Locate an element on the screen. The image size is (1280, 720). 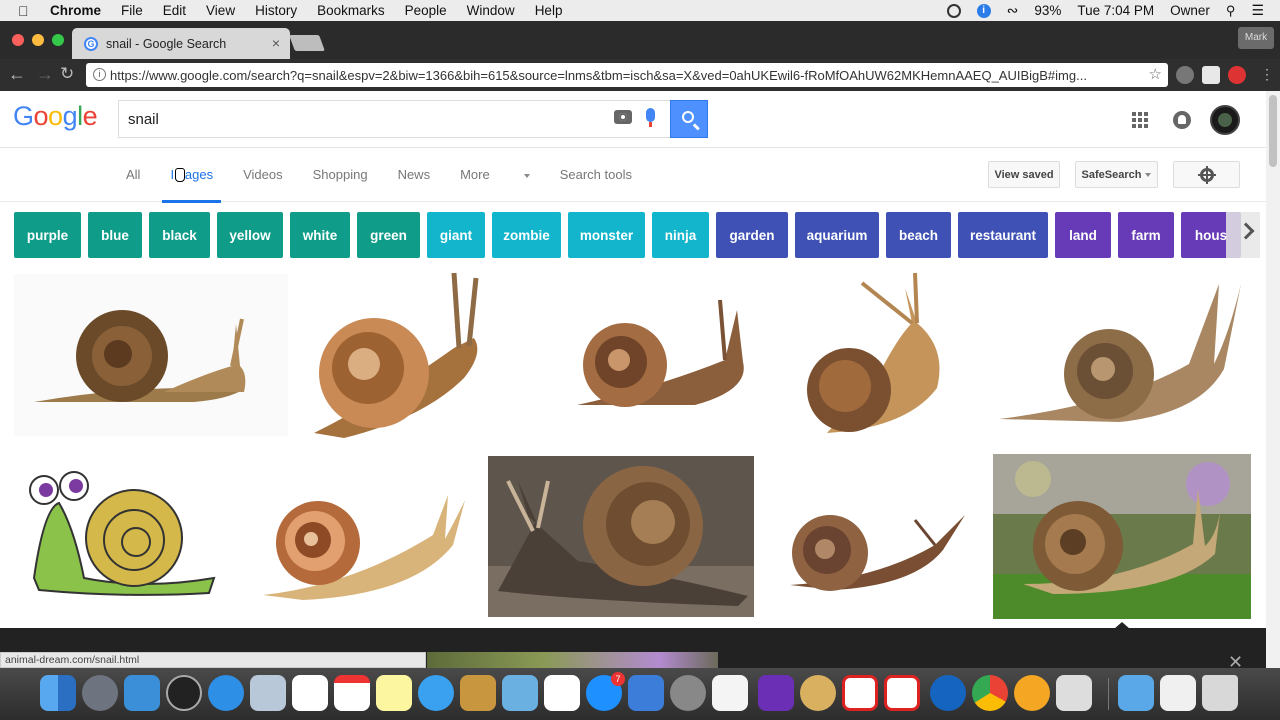
search-input: snail is located at coordinates (394, 119).